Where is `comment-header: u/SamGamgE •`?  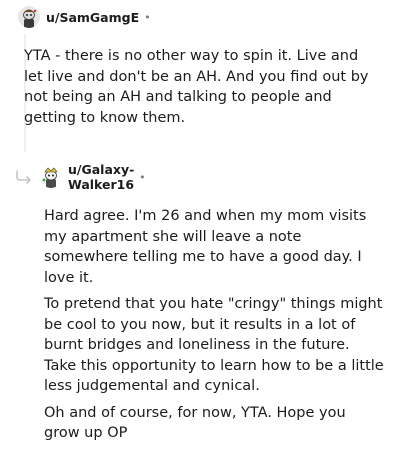 comment-header: u/SamGamgE • is located at coordinates (84, 17).